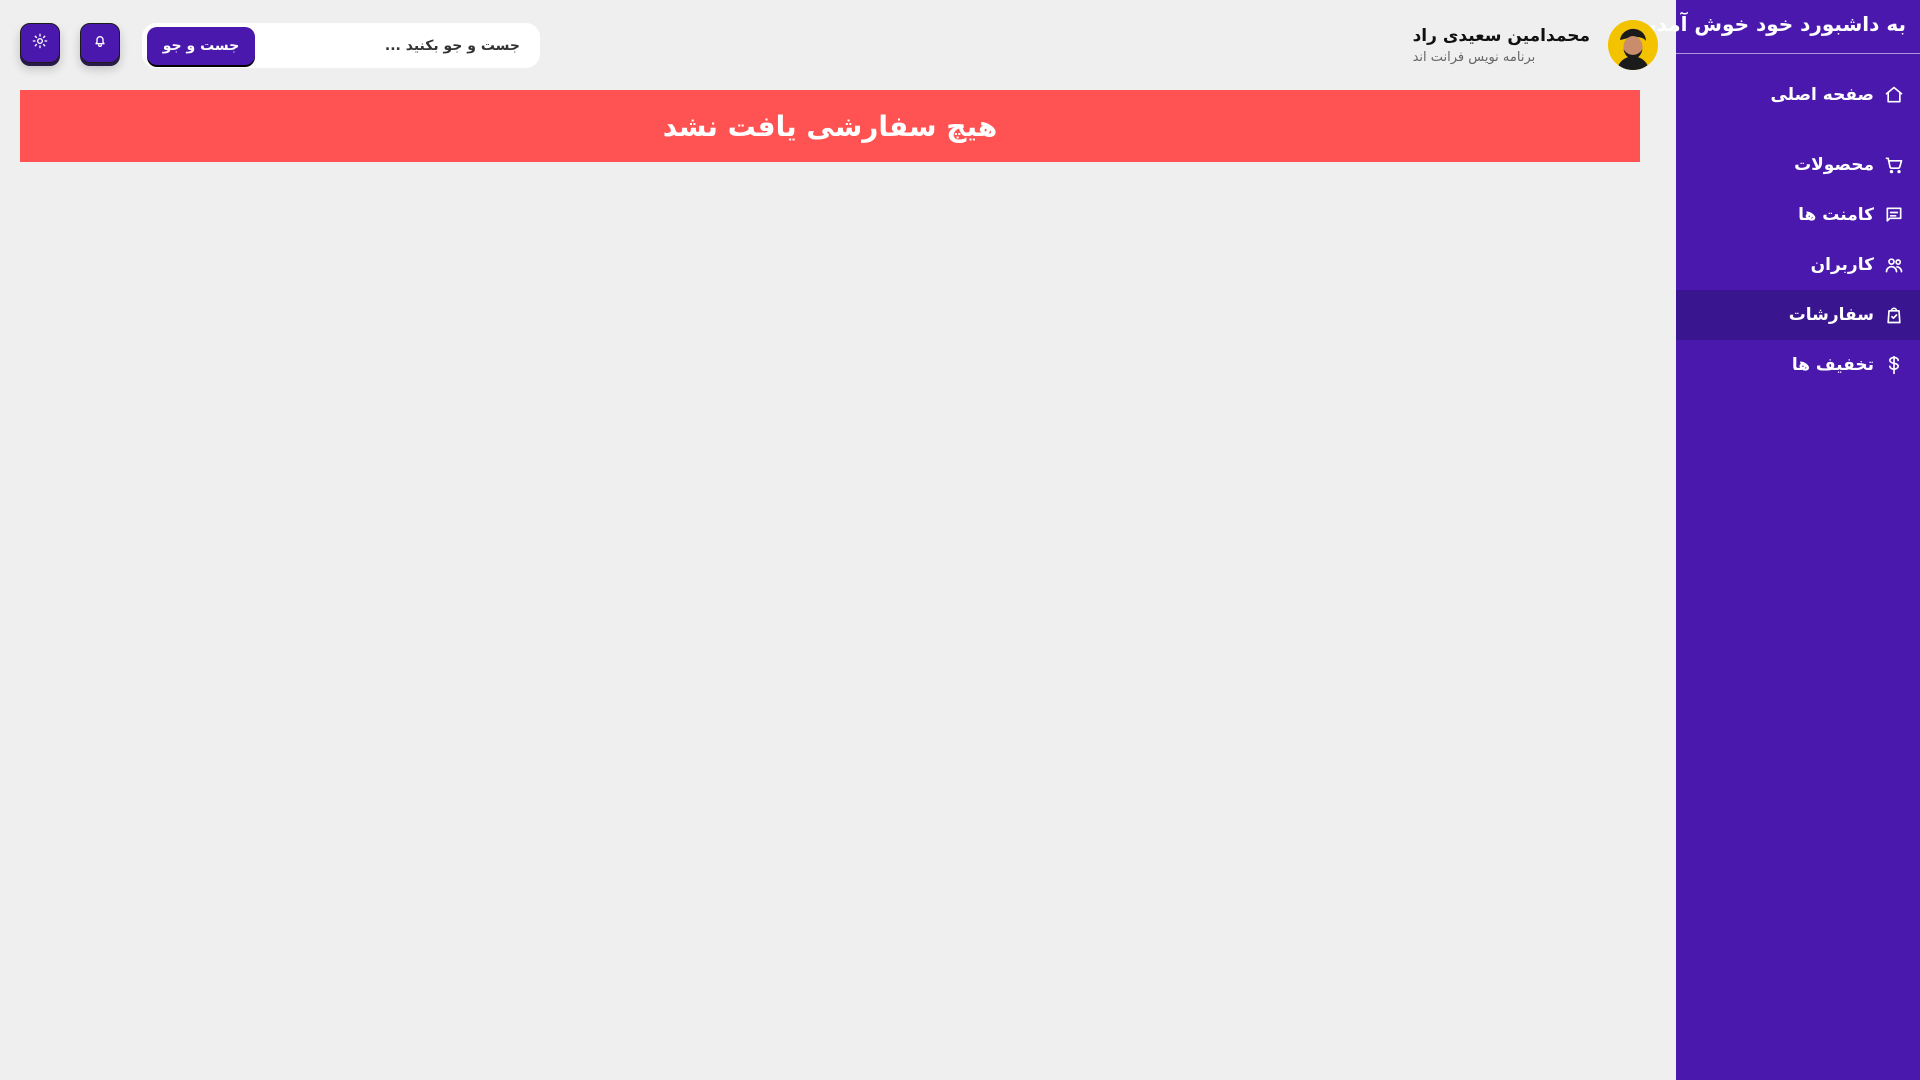  I want to click on bell-icon, so click(100, 43).